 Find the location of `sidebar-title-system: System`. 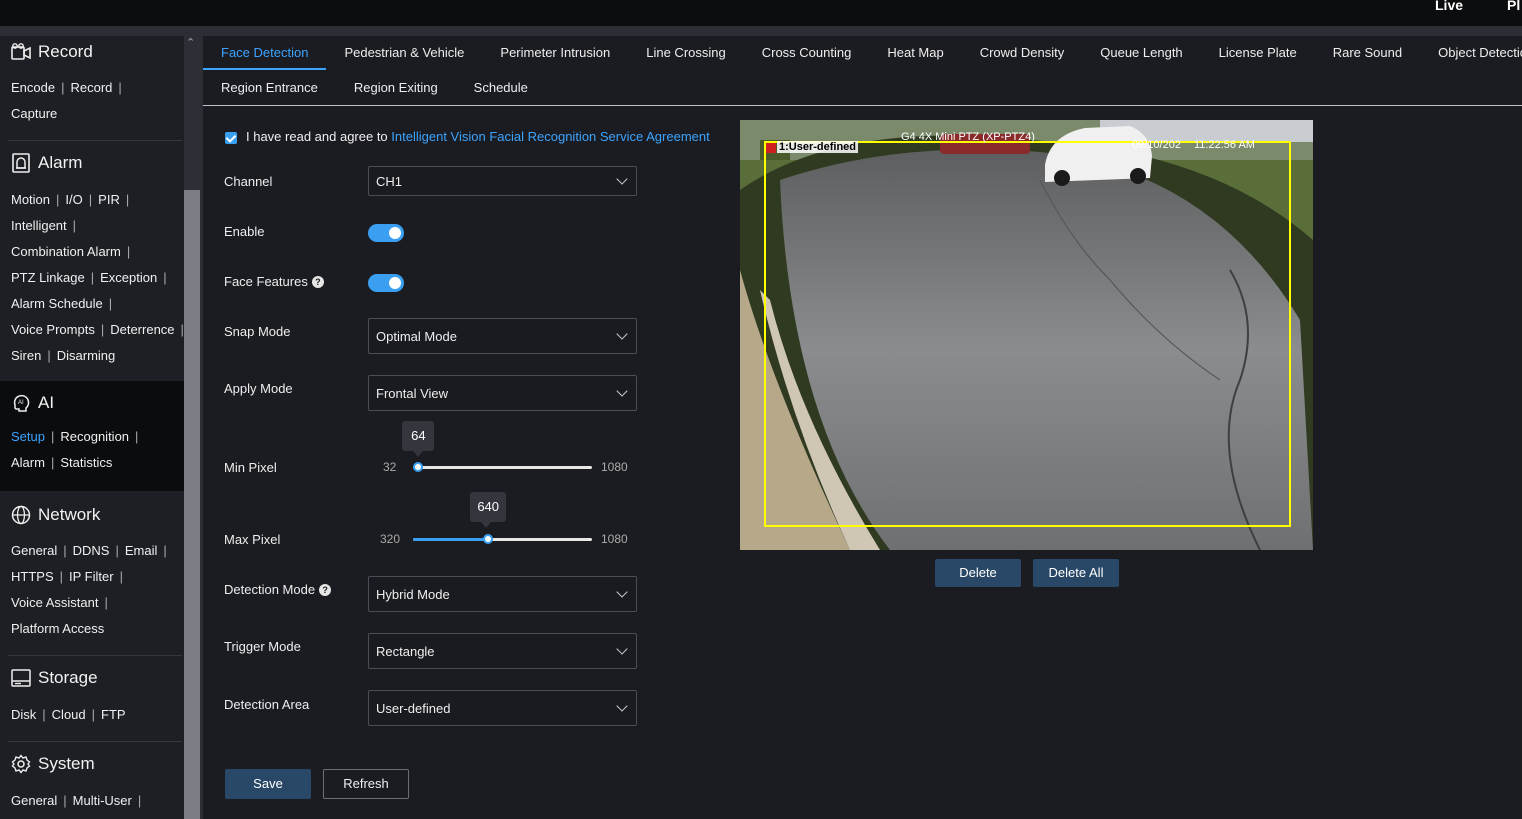

sidebar-title-system: System is located at coordinates (66, 763).